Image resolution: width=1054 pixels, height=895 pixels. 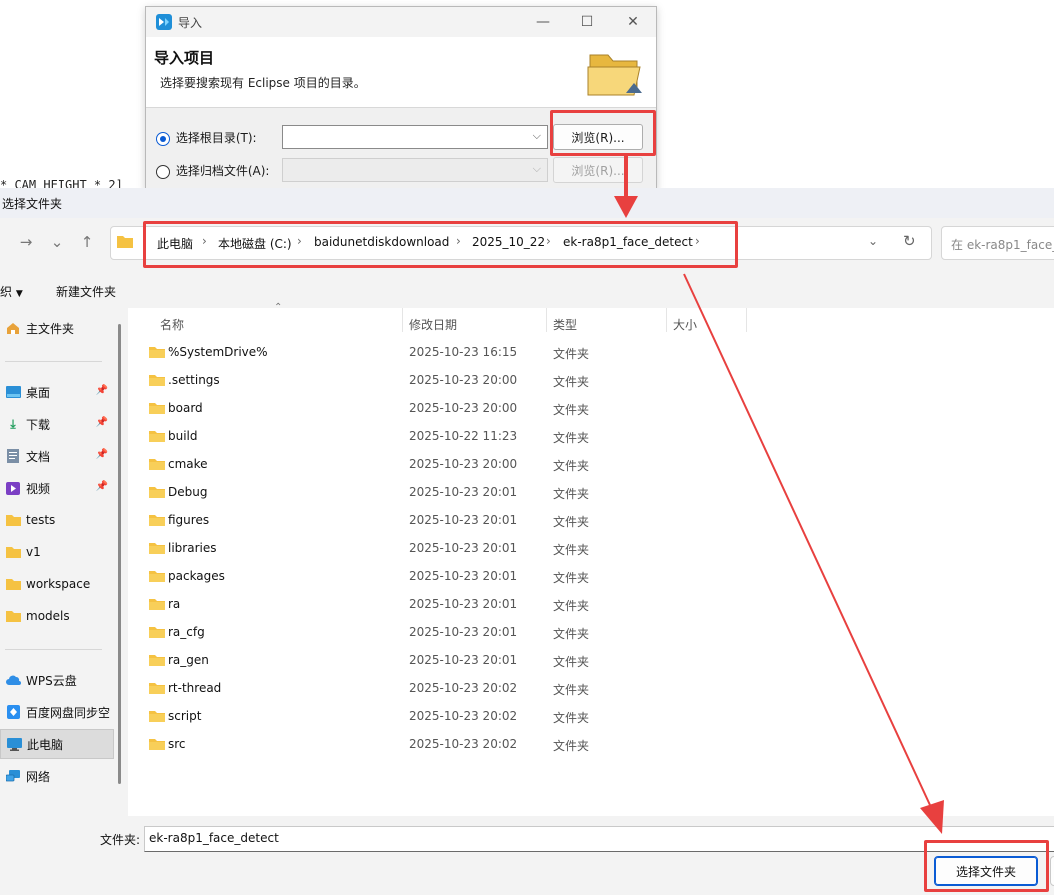 I want to click on archive-radio-row: 选择归档文件(A):, so click(x=212, y=170).